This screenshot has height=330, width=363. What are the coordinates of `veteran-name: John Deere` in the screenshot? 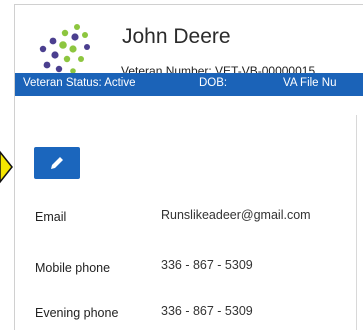 It's located at (176, 36).